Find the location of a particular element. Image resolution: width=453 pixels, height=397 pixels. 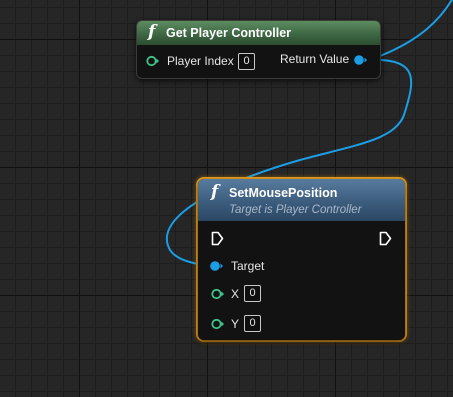

y-label: Y is located at coordinates (235, 324).